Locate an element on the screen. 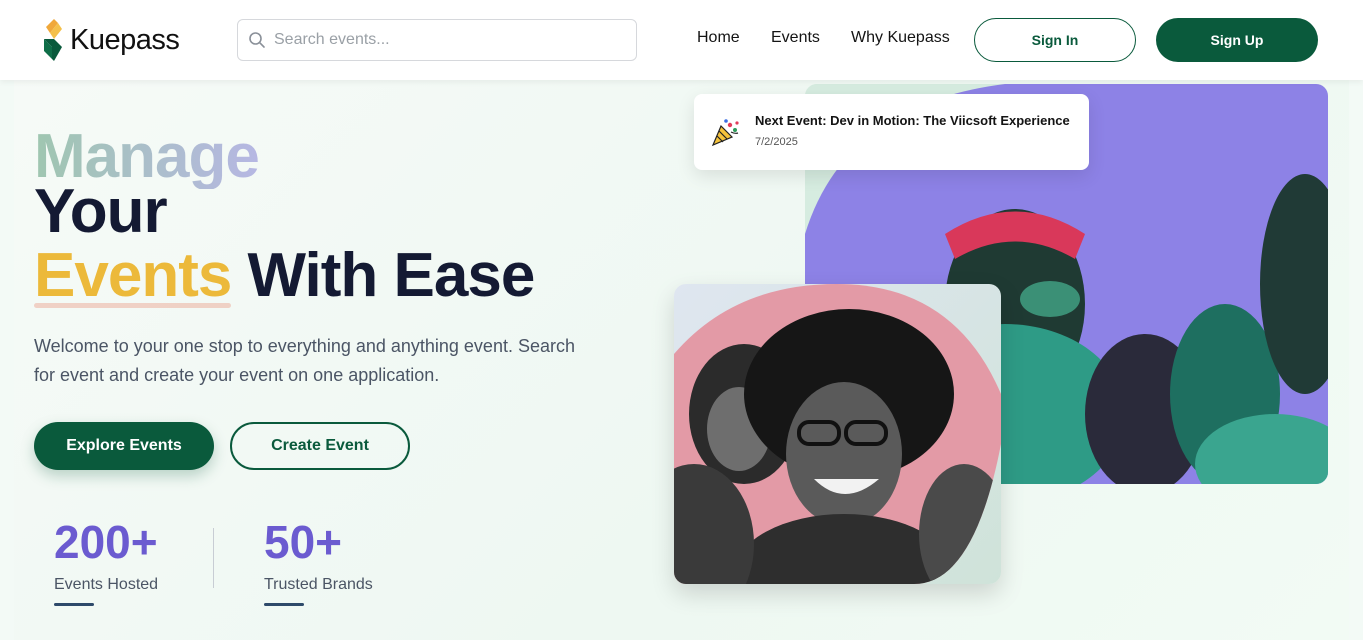  search-bar is located at coordinates (437, 40).